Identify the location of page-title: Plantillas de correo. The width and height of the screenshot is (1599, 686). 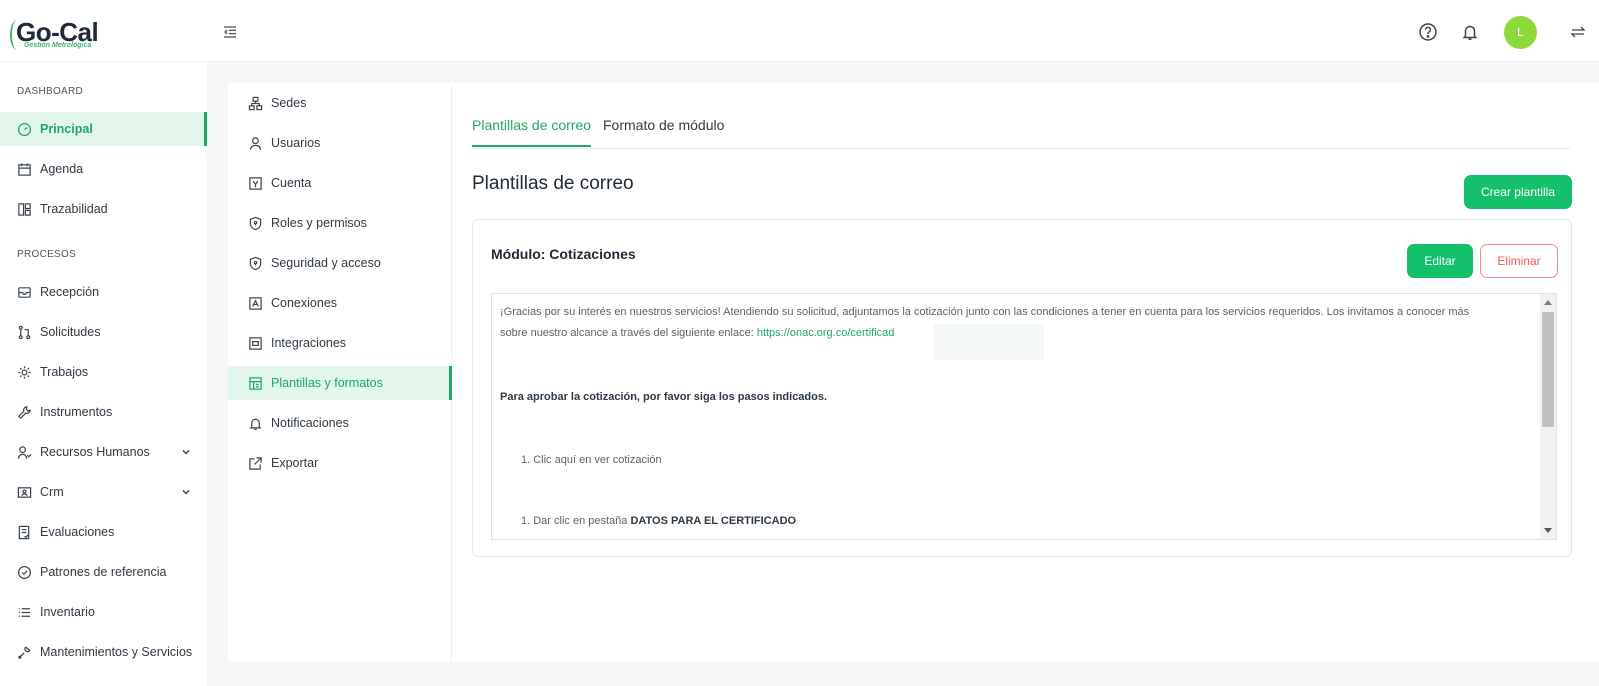
(553, 183).